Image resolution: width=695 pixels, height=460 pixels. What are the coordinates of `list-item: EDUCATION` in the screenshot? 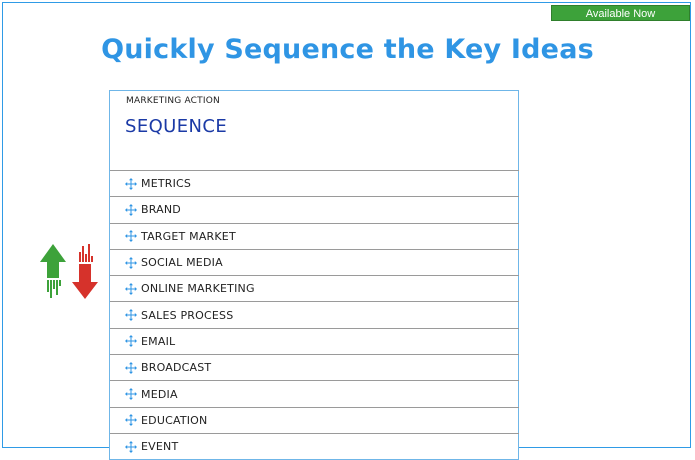 It's located at (314, 419).